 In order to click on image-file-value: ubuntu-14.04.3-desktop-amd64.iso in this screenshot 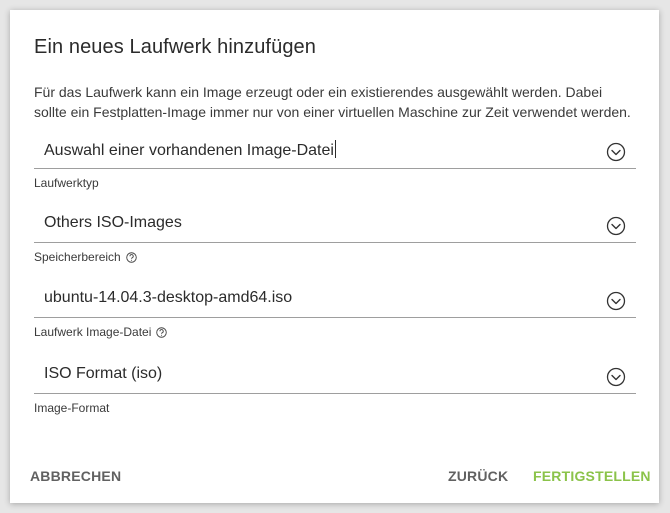, I will do `click(168, 297)`.